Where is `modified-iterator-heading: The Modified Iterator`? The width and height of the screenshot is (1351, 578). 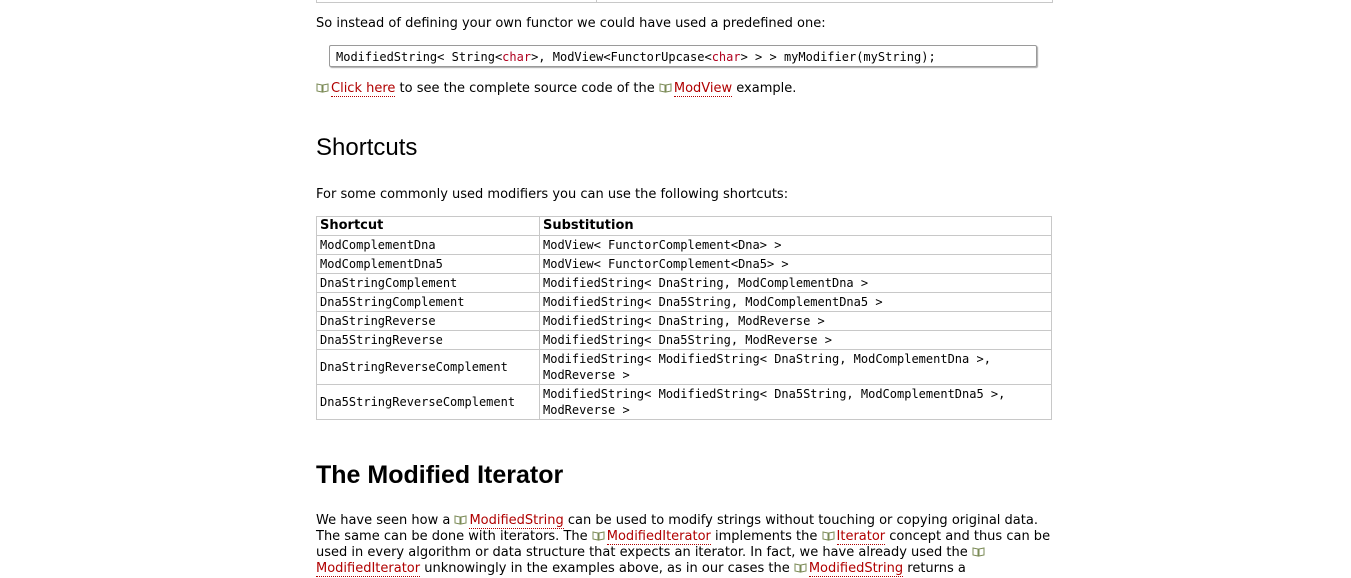
modified-iterator-heading: The Modified Iterator is located at coordinates (440, 475).